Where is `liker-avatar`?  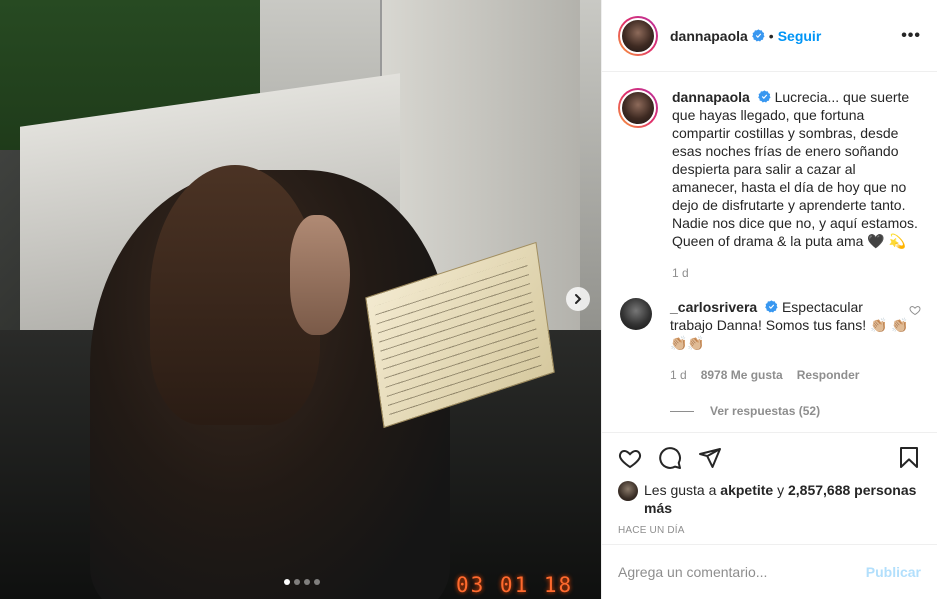 liker-avatar is located at coordinates (628, 491).